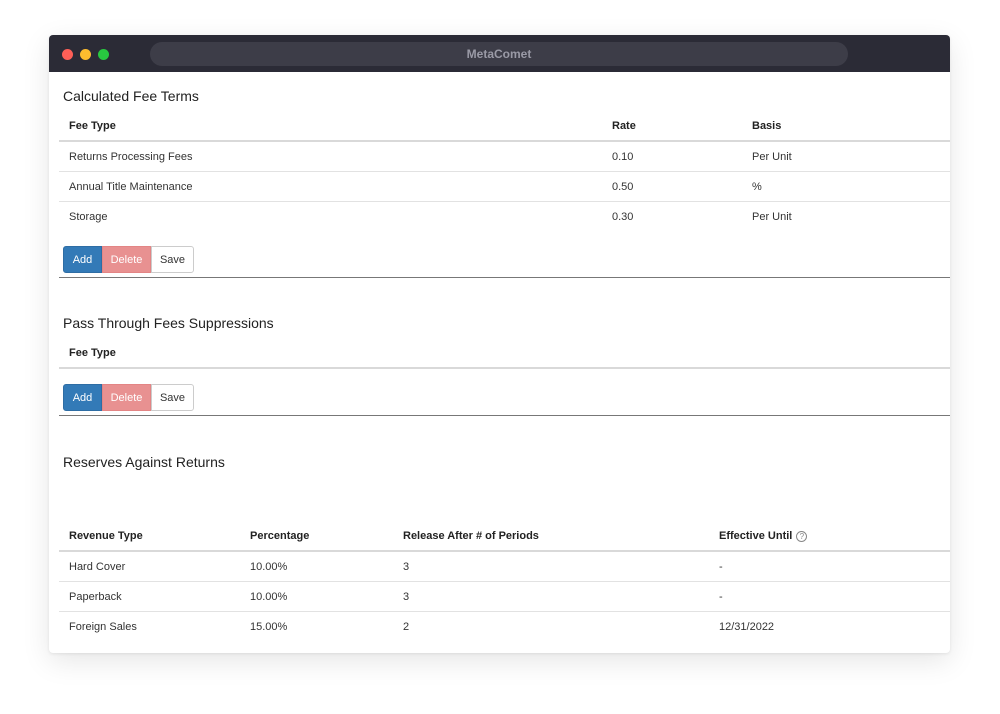 The image size is (1000, 714). What do you see at coordinates (269, 626) in the screenshot?
I see `cell-percentage: 15.00%` at bounding box center [269, 626].